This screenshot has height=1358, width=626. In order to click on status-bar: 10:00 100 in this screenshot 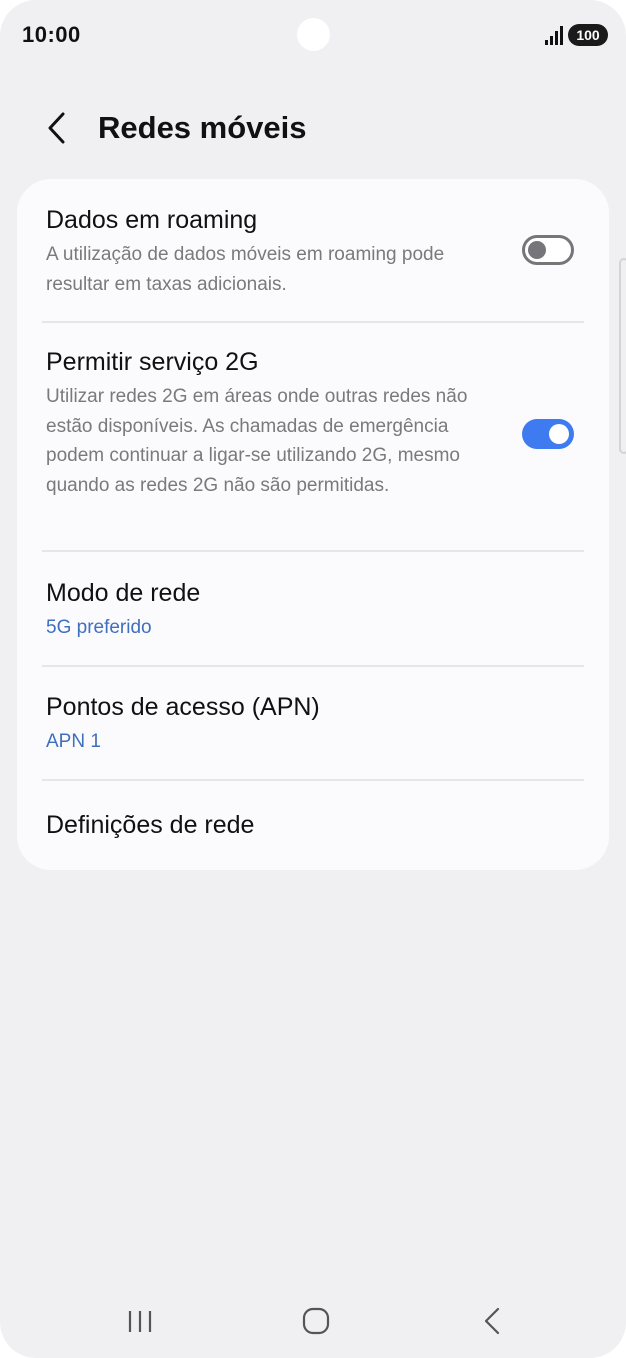, I will do `click(313, 36)`.